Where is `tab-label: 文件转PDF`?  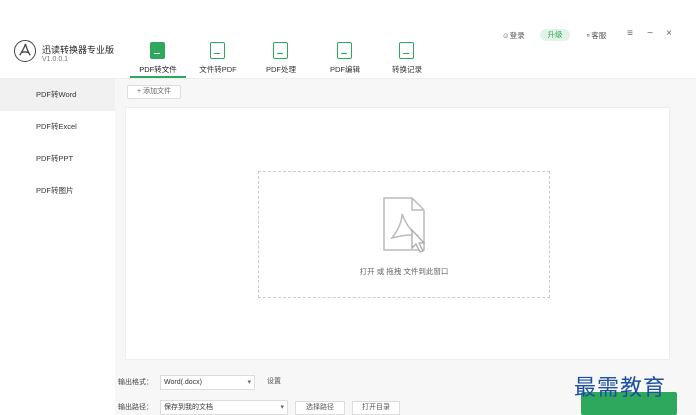
tab-label: 文件转PDF is located at coordinates (218, 69).